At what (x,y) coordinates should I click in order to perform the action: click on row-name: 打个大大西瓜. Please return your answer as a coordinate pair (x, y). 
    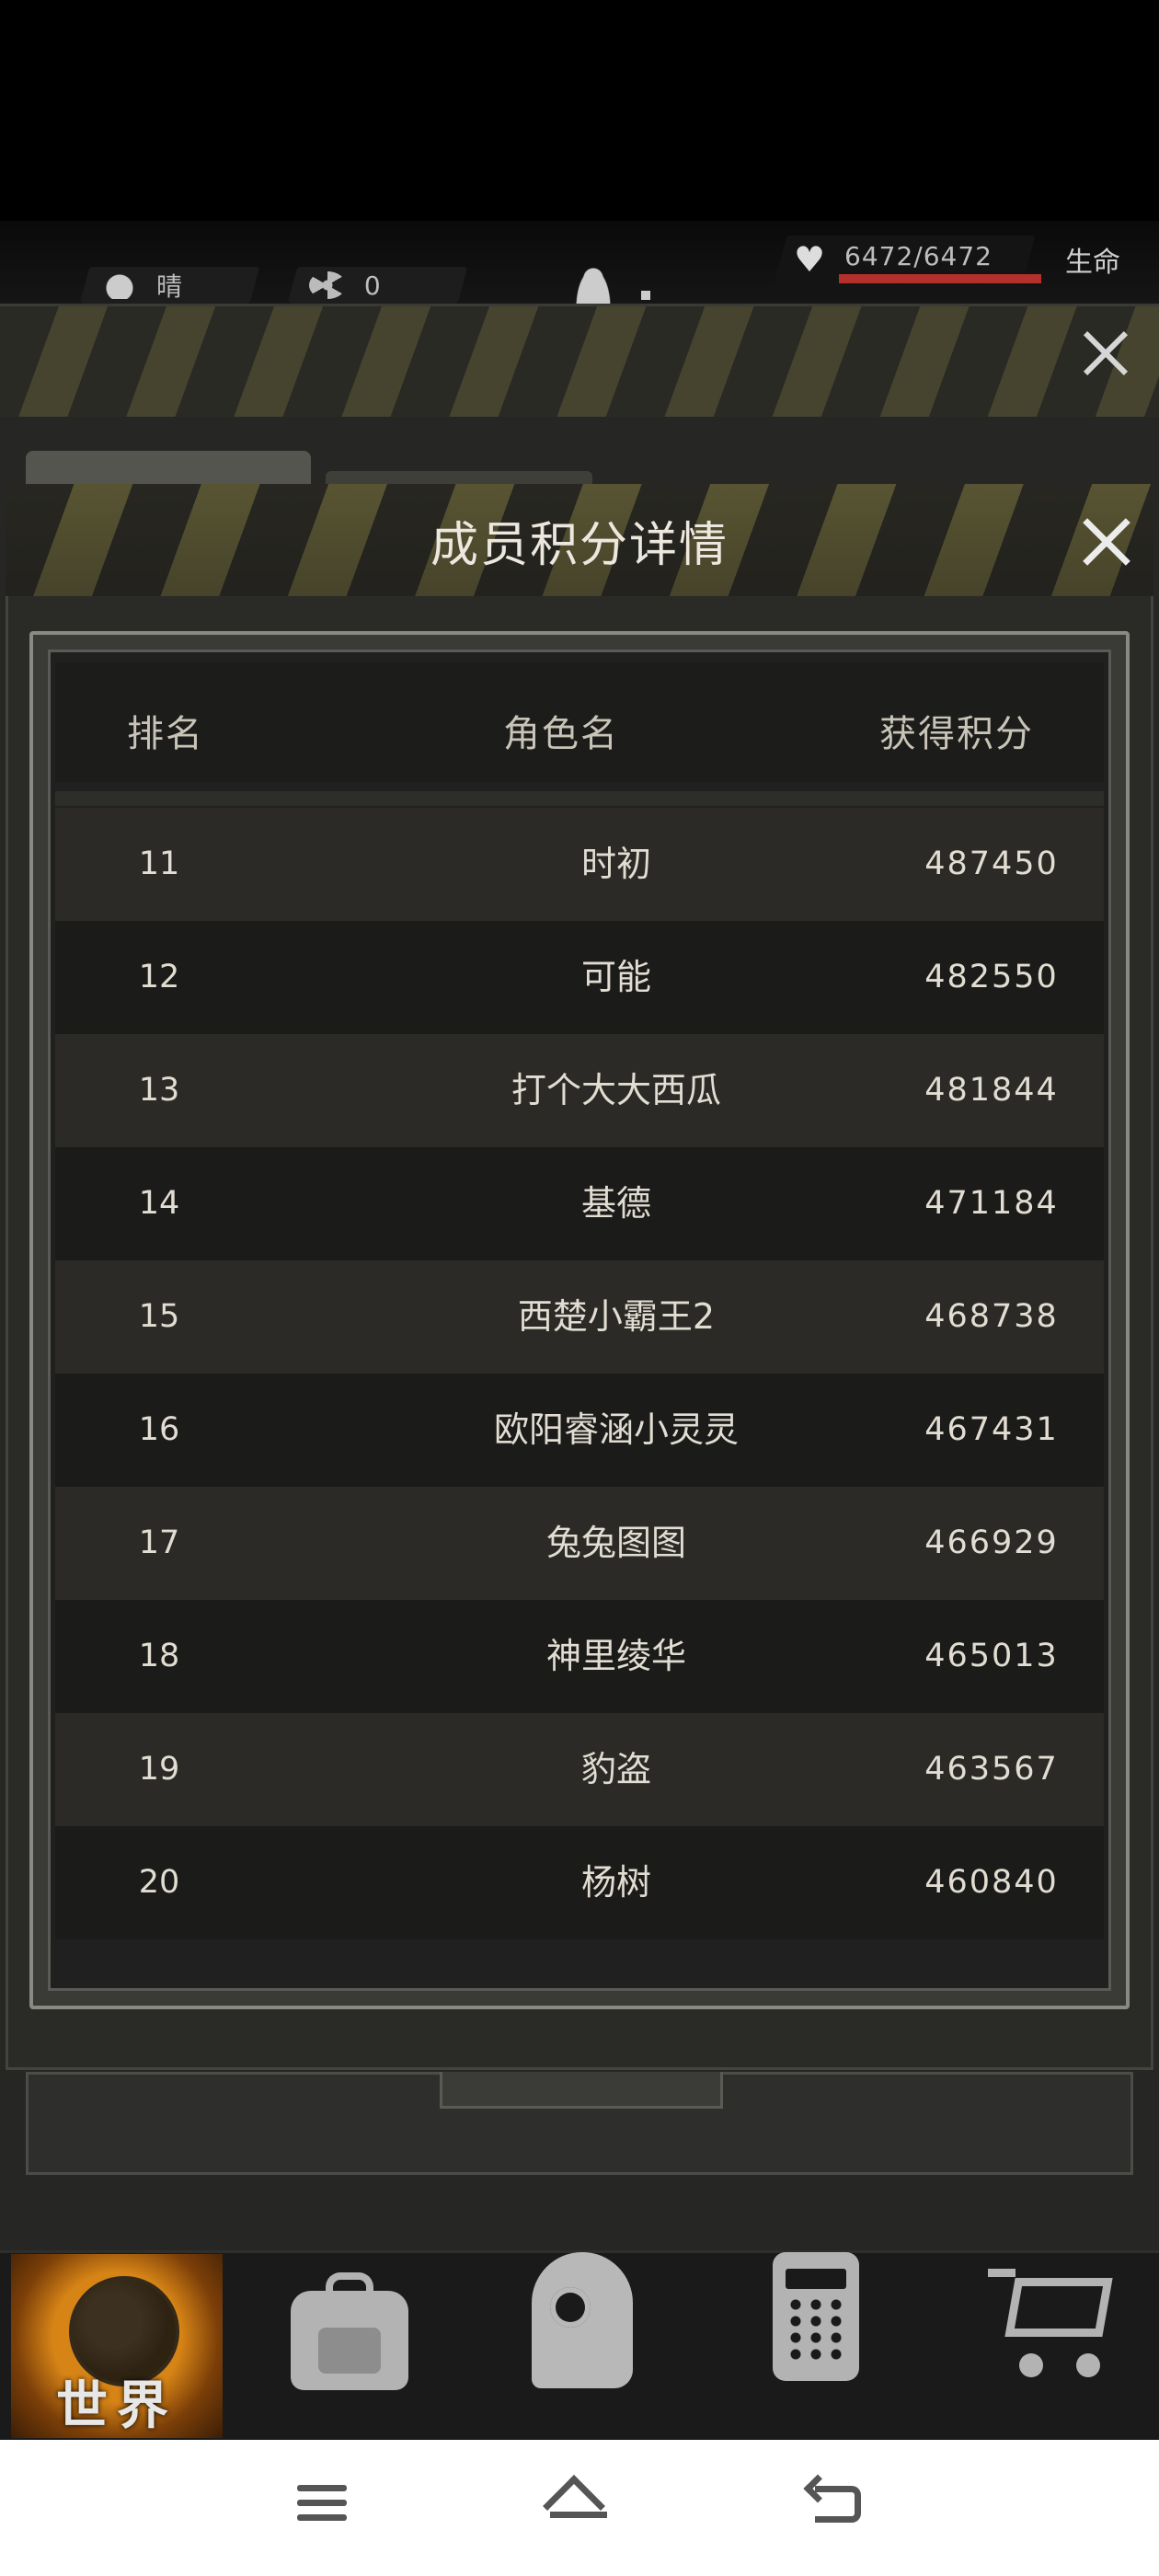
    Looking at the image, I should click on (616, 1090).